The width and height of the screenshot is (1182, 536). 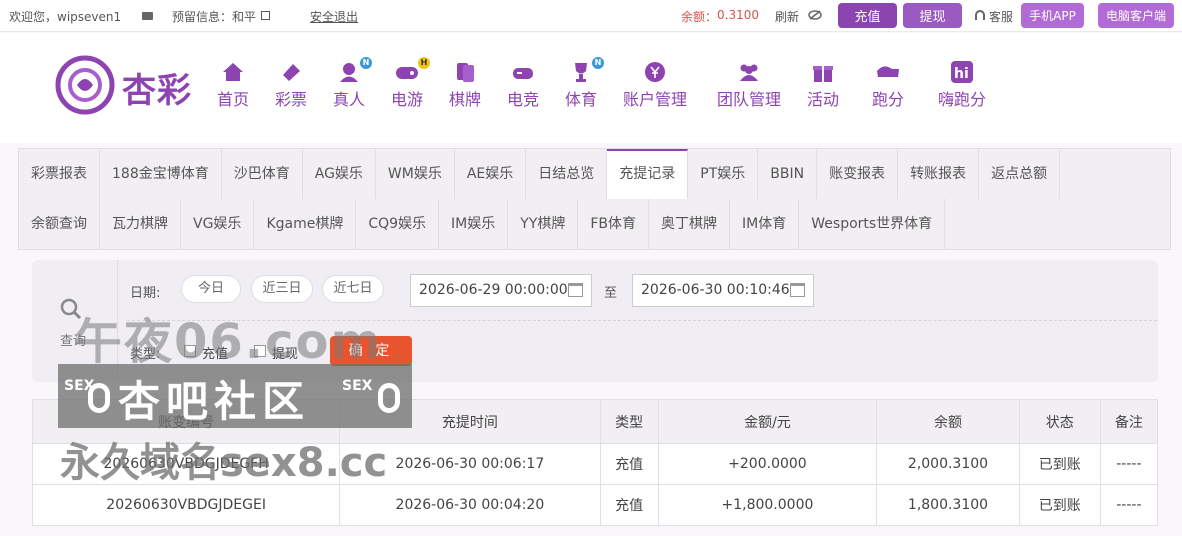 What do you see at coordinates (648, 174) in the screenshot?
I see `tab-deposit-withdraw: 充提记录` at bounding box center [648, 174].